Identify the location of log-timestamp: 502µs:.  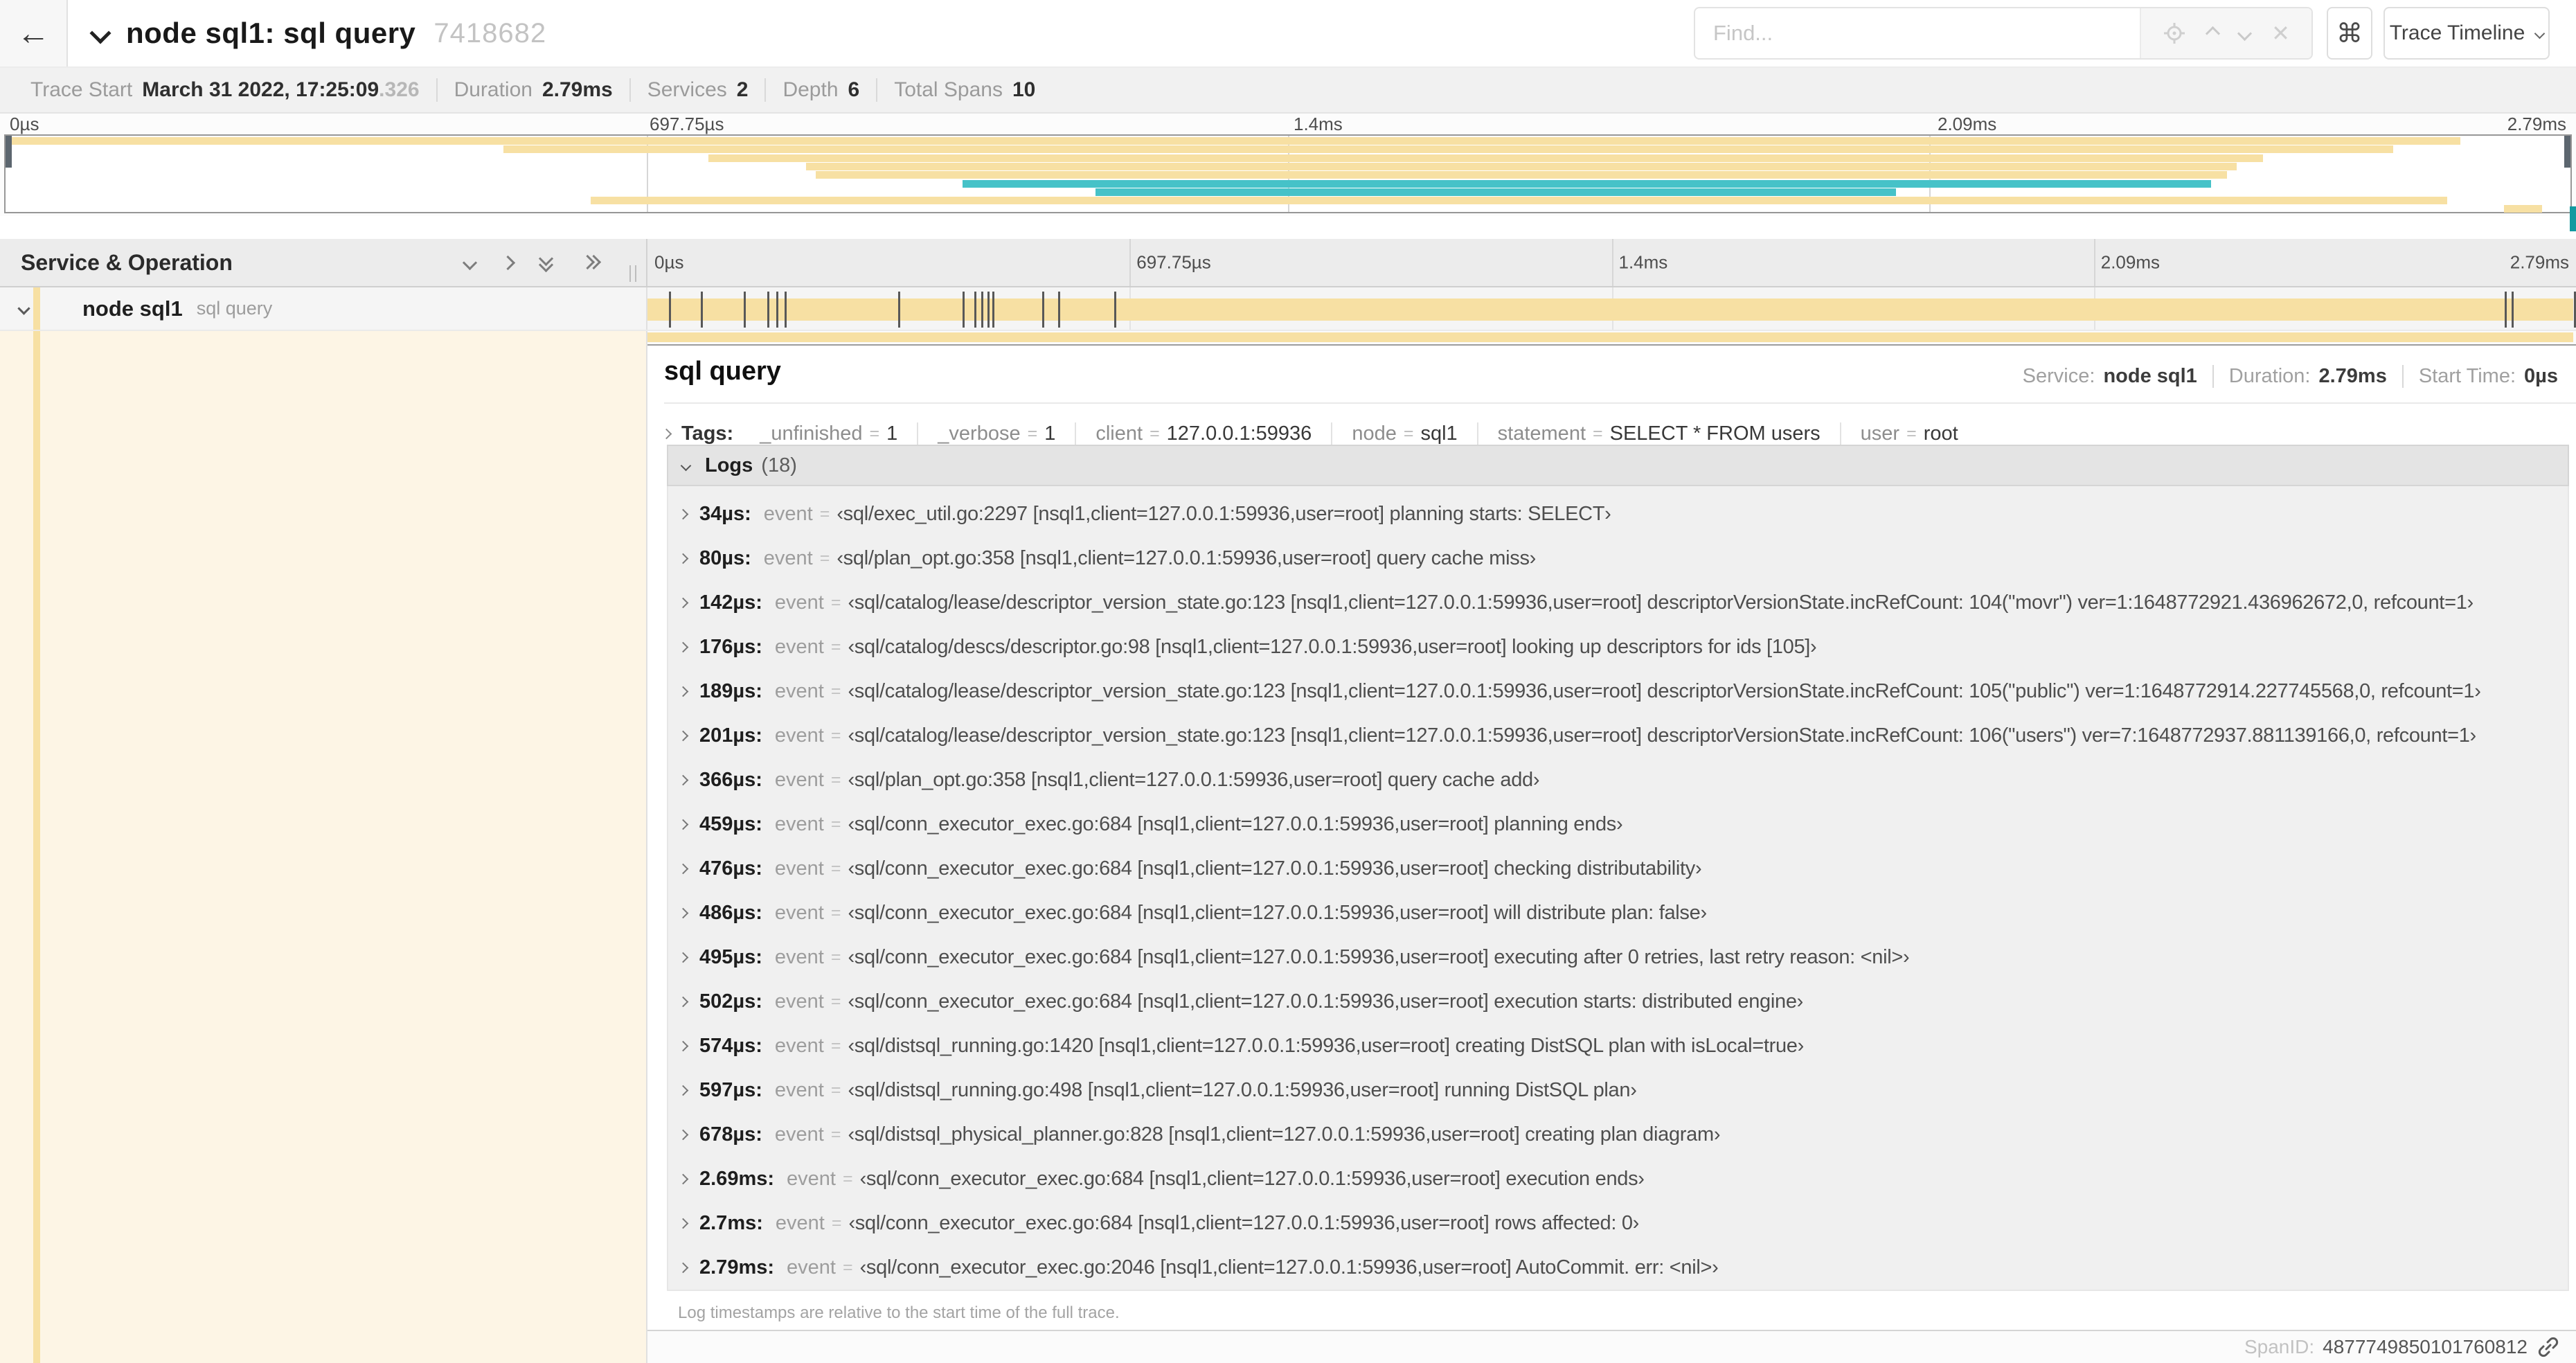
(730, 1002).